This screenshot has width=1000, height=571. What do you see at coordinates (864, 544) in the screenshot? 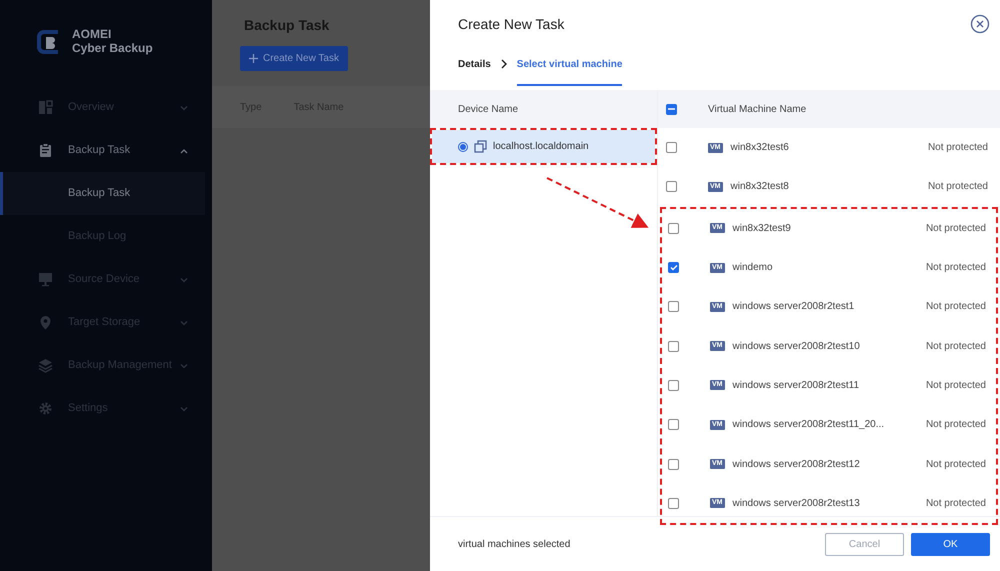
I see `cancel-button: Cancel` at bounding box center [864, 544].